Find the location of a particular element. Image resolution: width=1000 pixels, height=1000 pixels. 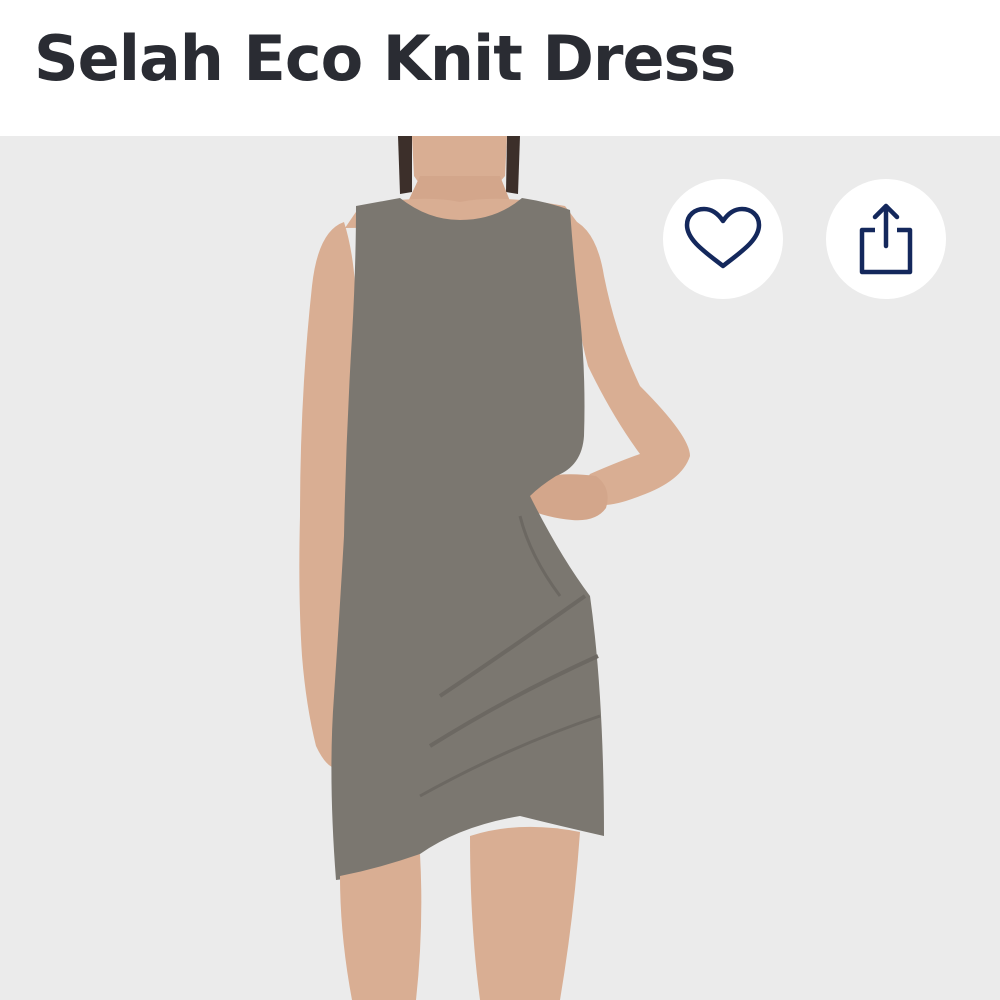

heart-icon is located at coordinates (723, 237).